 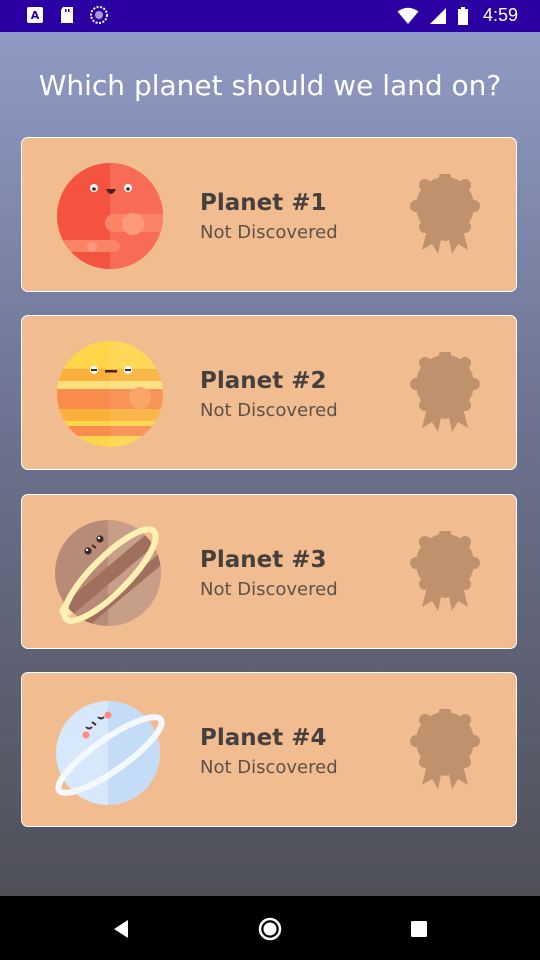 What do you see at coordinates (263, 738) in the screenshot?
I see `planet-name: Planet #4` at bounding box center [263, 738].